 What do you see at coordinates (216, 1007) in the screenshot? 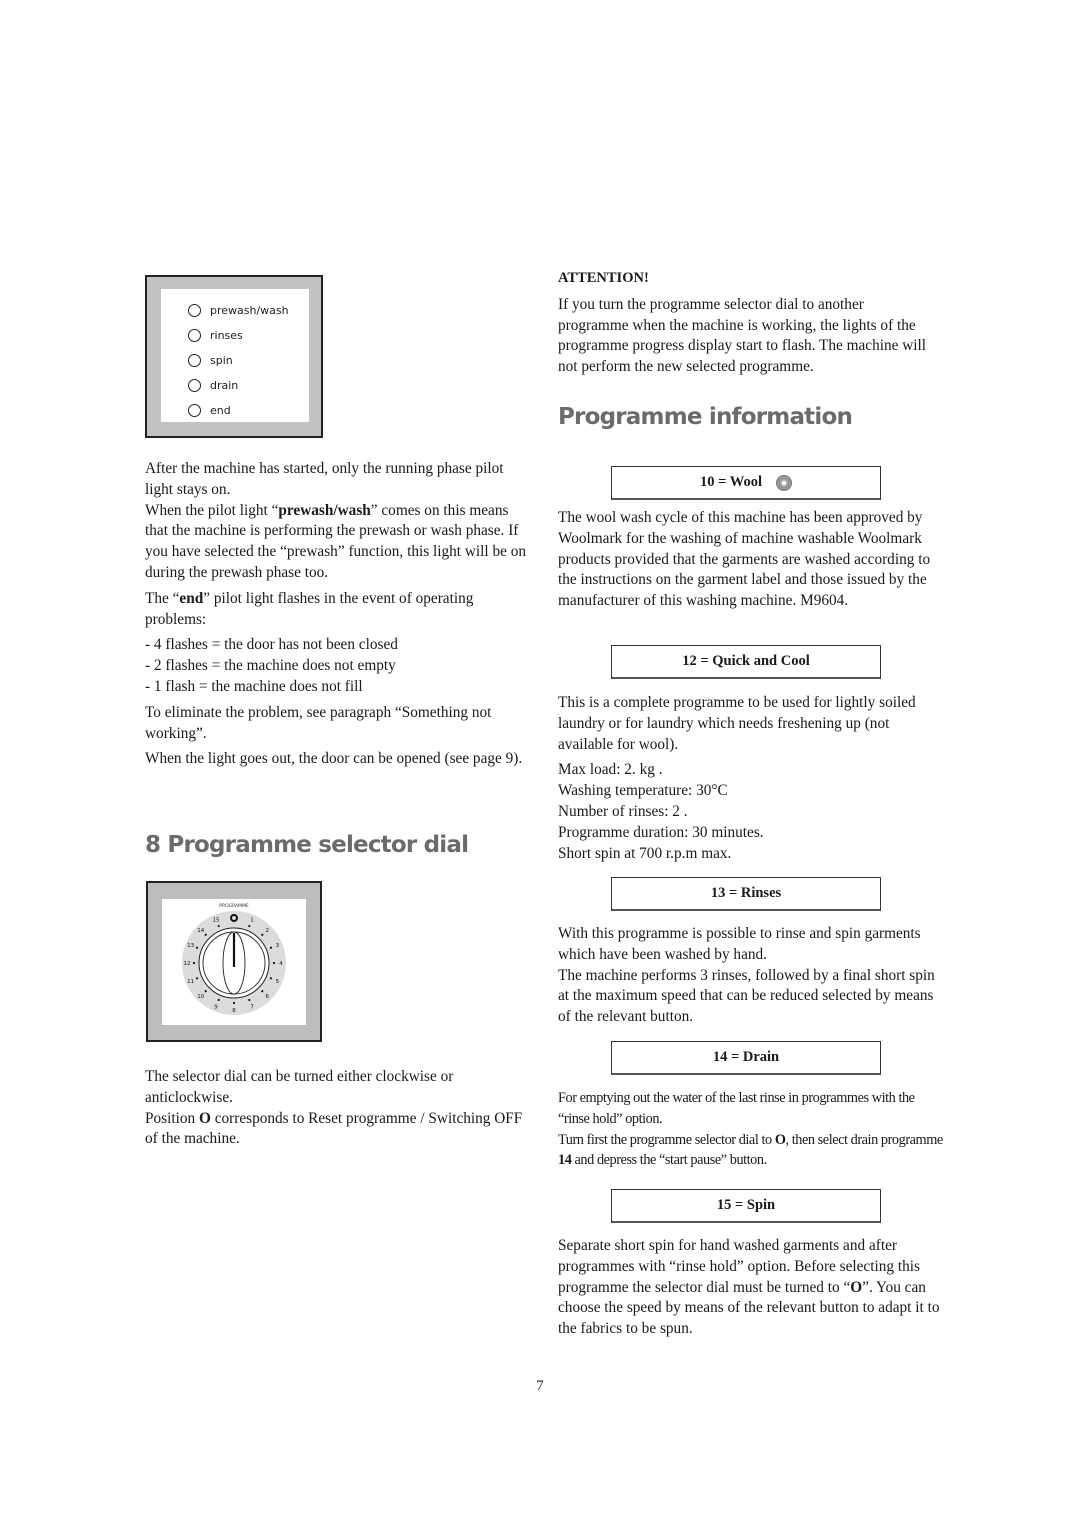
I see `dial-position-label: 9` at bounding box center [216, 1007].